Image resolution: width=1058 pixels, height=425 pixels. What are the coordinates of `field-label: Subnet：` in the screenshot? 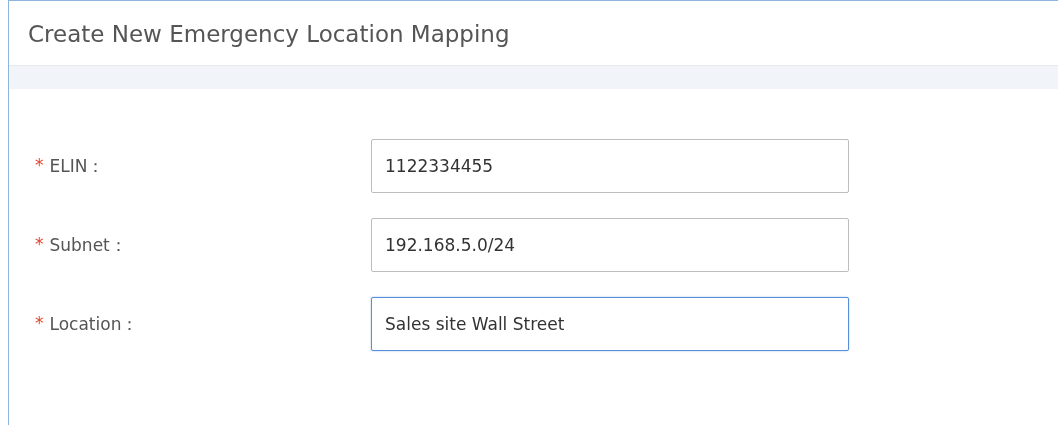 It's located at (88, 245).